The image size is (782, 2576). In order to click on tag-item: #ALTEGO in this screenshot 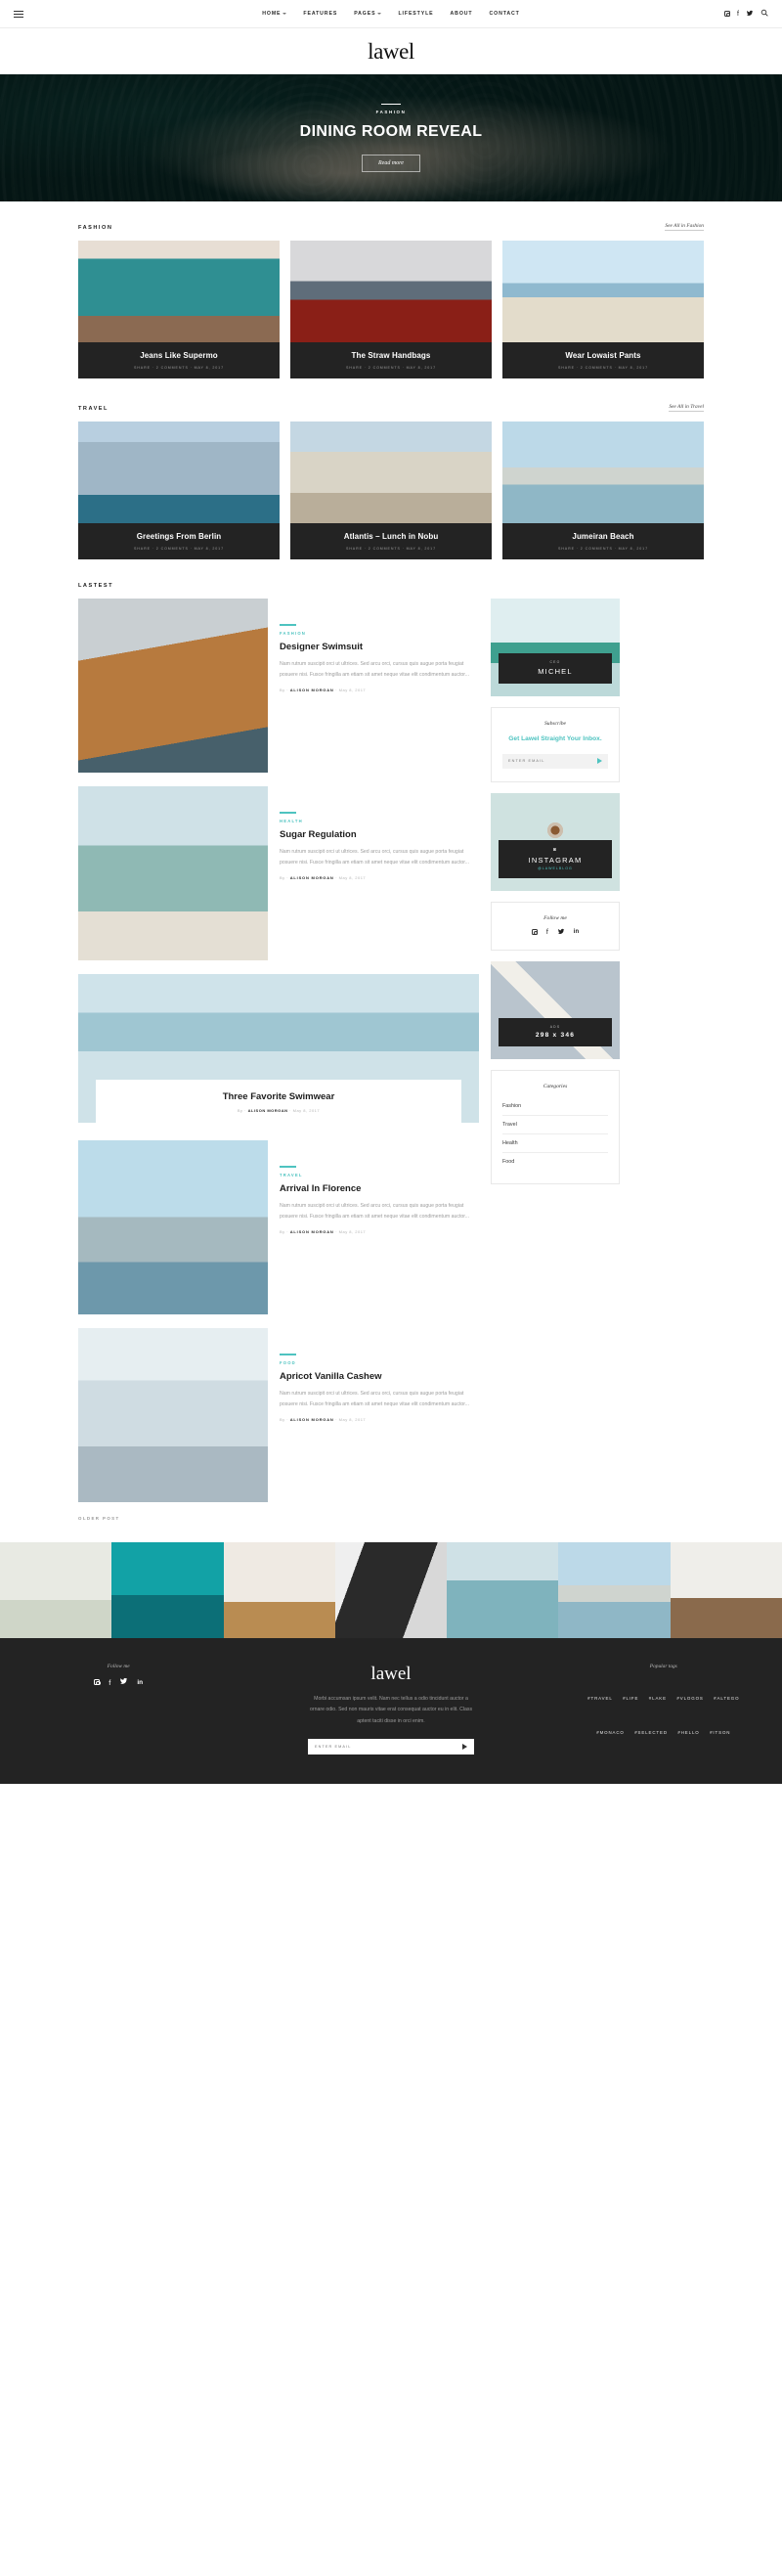, I will do `click(727, 1698)`.